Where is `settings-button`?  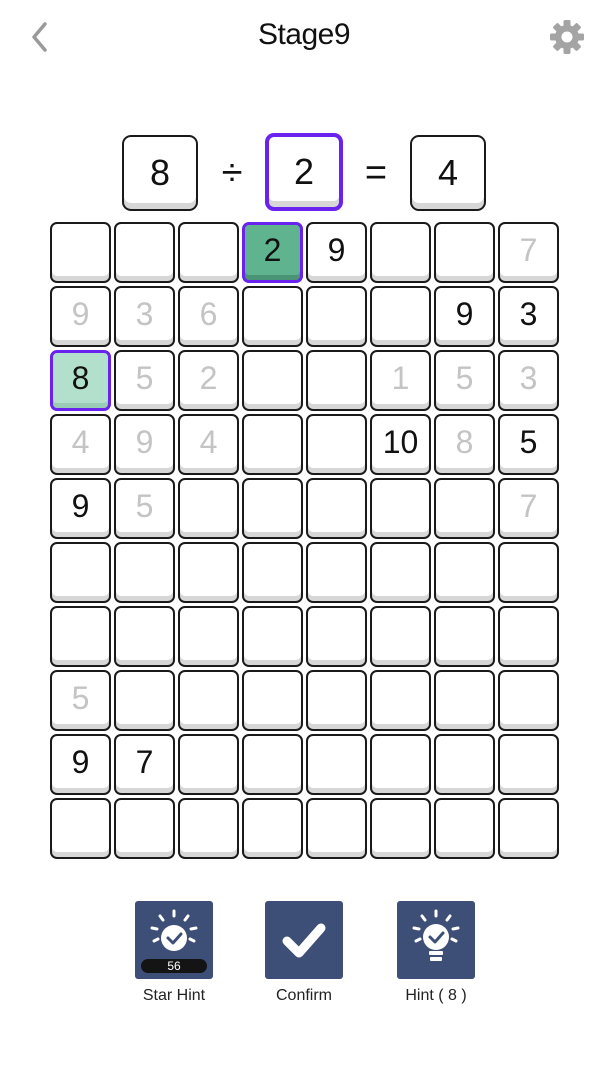
settings-button is located at coordinates (567, 37).